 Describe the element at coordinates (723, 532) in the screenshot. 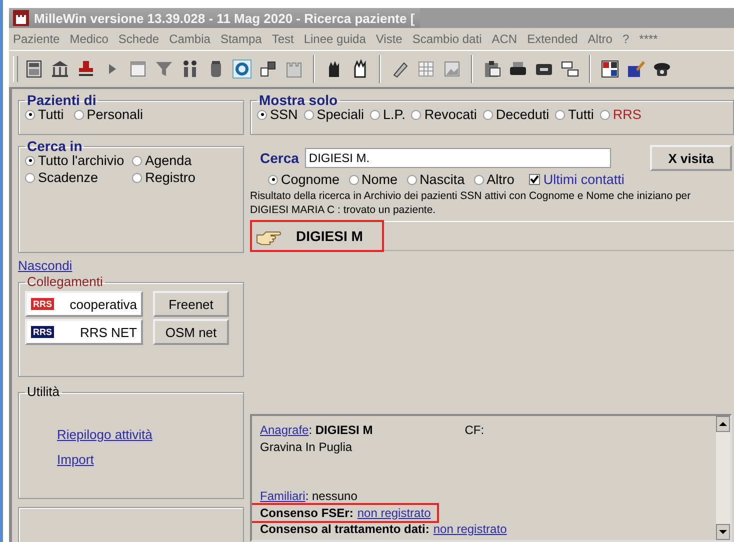

I see `scroll-down-icon` at that location.